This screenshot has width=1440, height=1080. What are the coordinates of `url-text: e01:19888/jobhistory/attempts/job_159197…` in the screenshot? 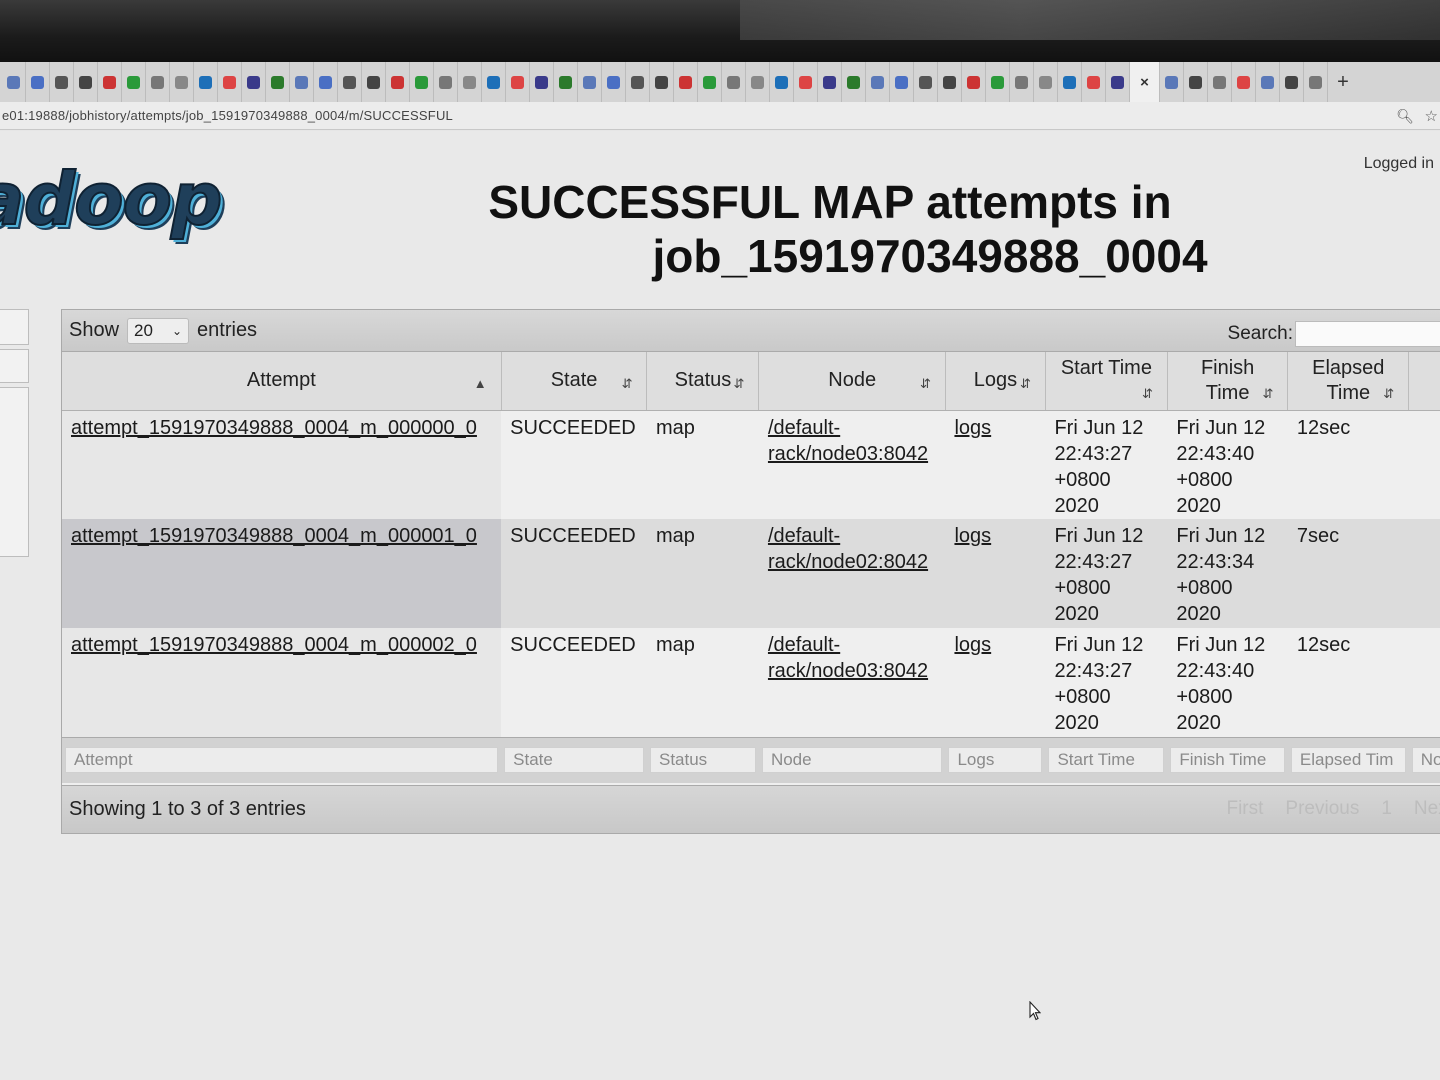 It's located at (226, 115).